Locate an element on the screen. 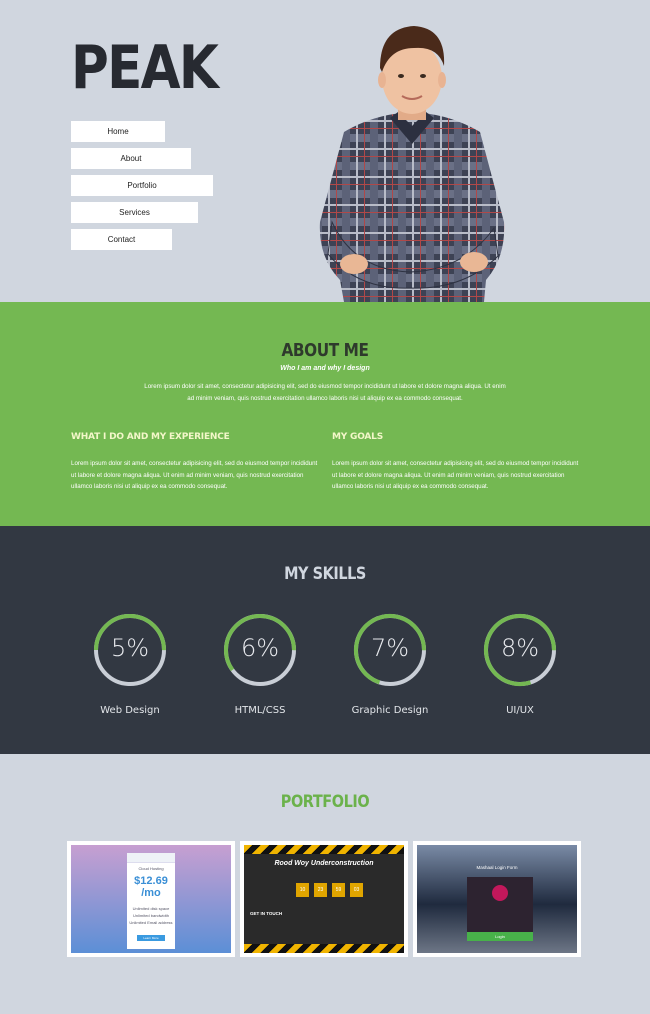 Image resolution: width=650 pixels, height=1014 pixels. goals-heading: MY GOALS is located at coordinates (357, 437).